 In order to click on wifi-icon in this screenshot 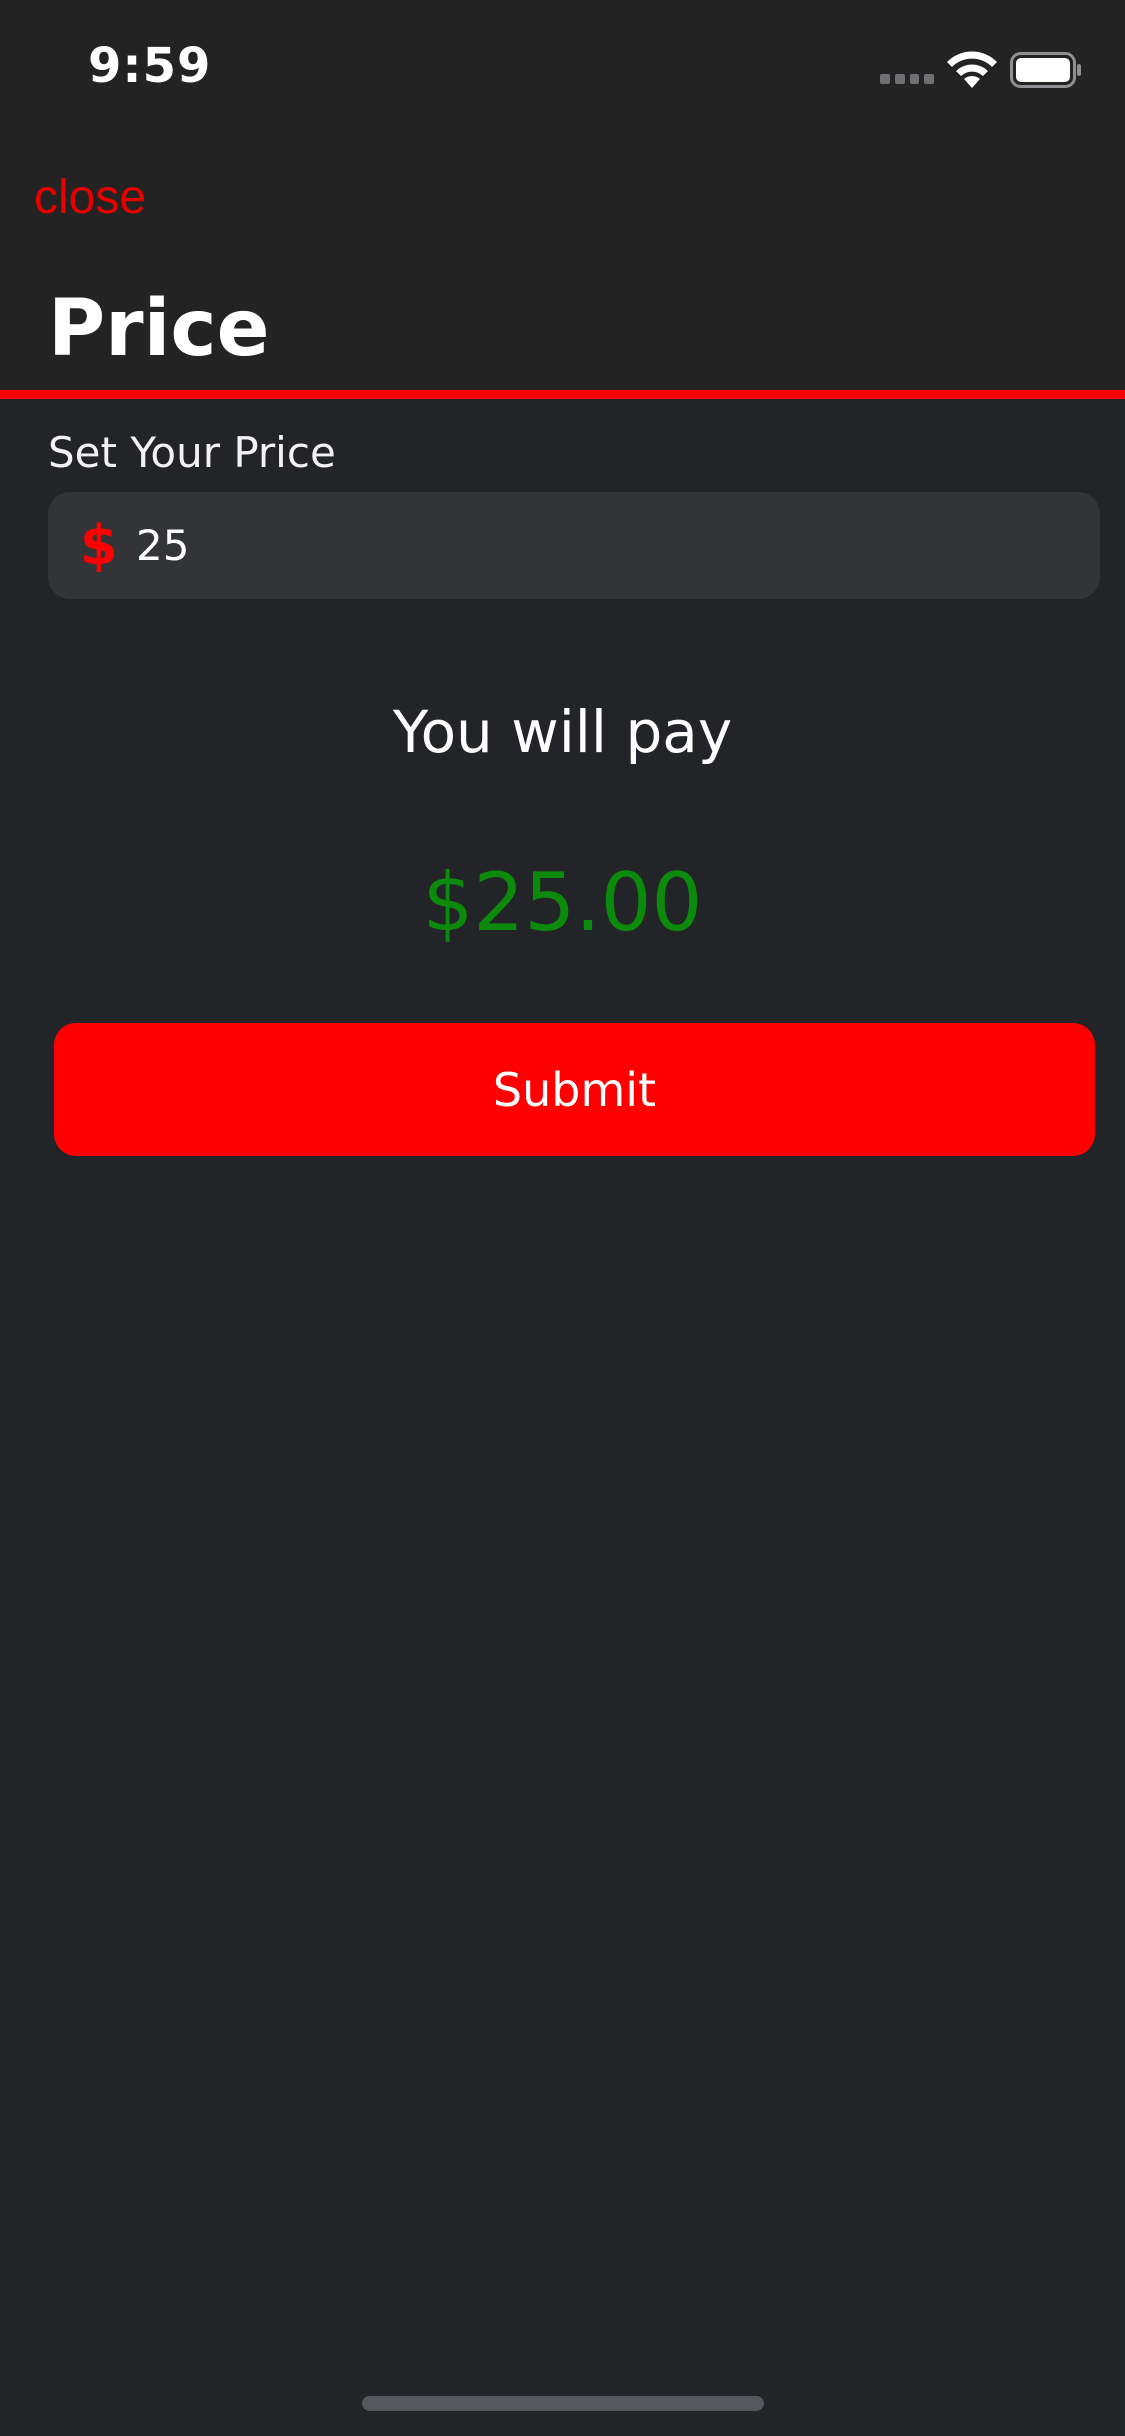, I will do `click(972, 69)`.